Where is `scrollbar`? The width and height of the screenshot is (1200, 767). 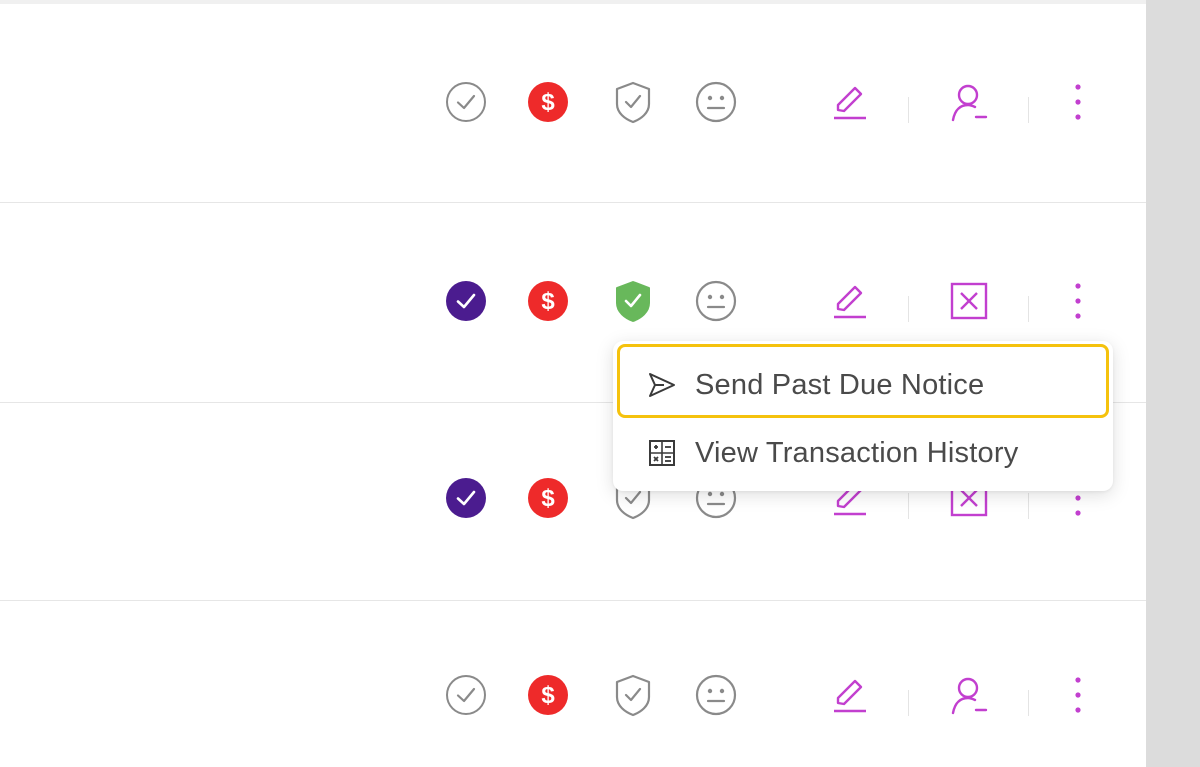 scrollbar is located at coordinates (1173, 383).